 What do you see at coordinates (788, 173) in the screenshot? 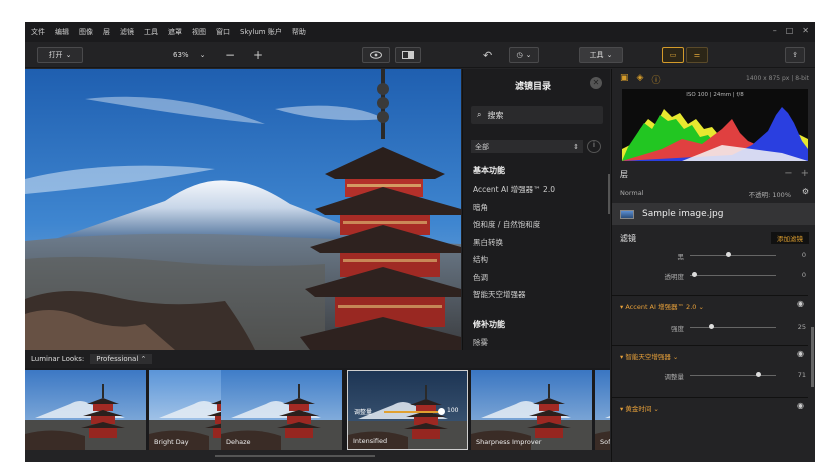
I see `remove-layer-button: −` at bounding box center [788, 173].